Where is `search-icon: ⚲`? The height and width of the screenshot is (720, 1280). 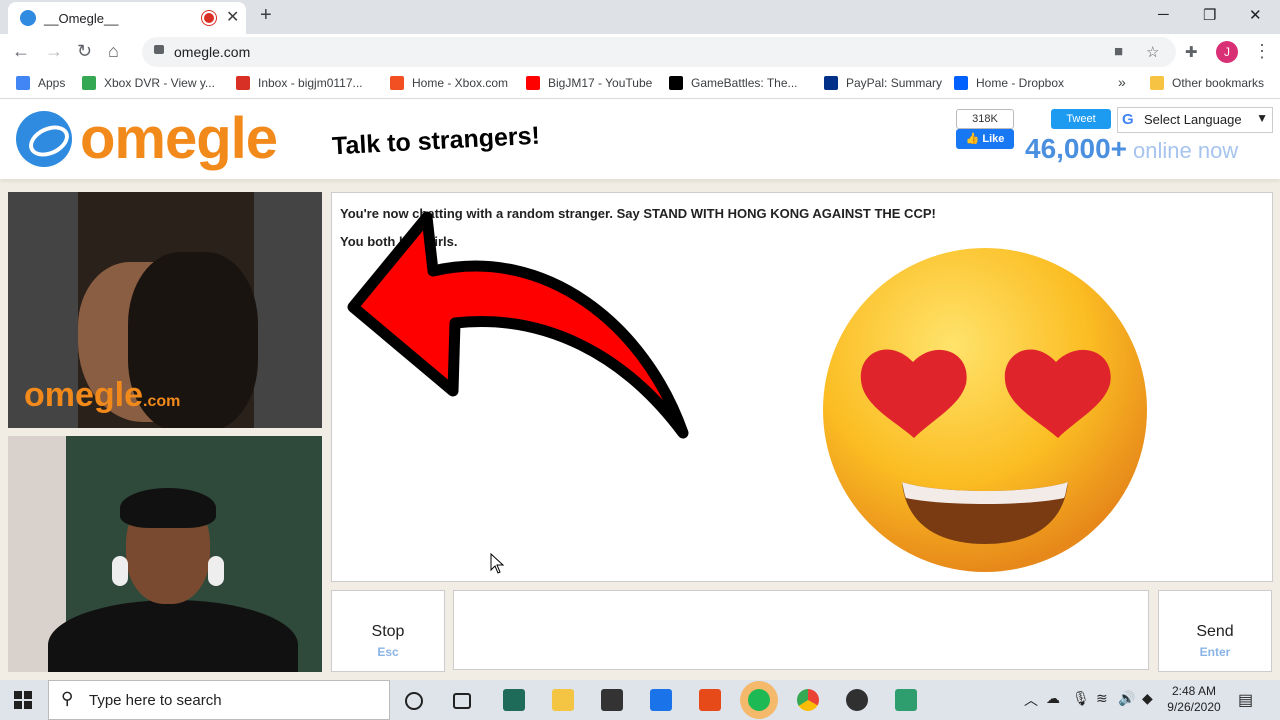 search-icon: ⚲ is located at coordinates (67, 698).